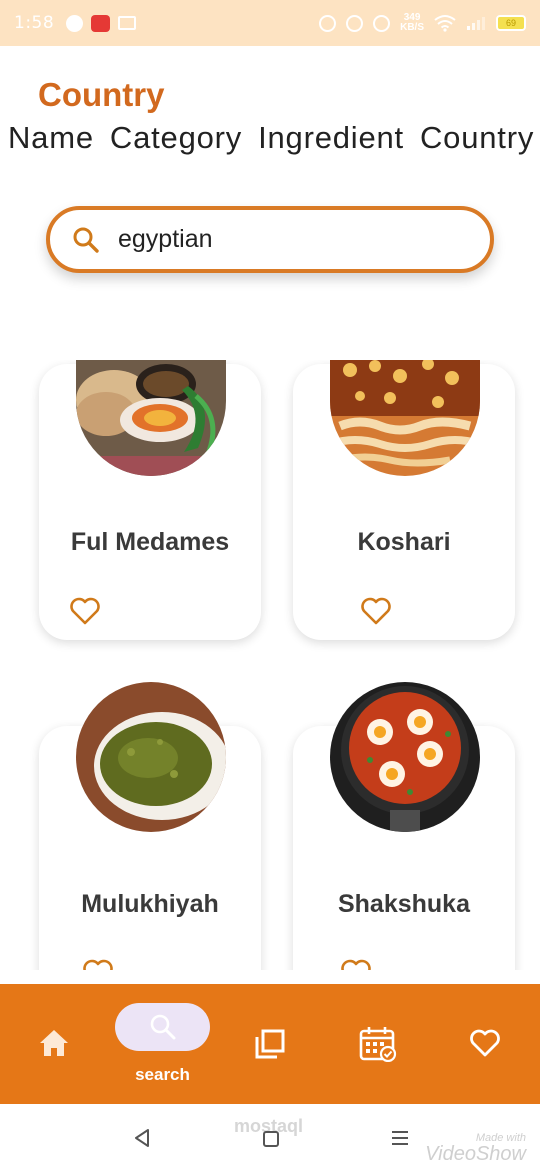 This screenshot has width=540, height=1170. What do you see at coordinates (476, 23) in the screenshot?
I see `signal-icon` at bounding box center [476, 23].